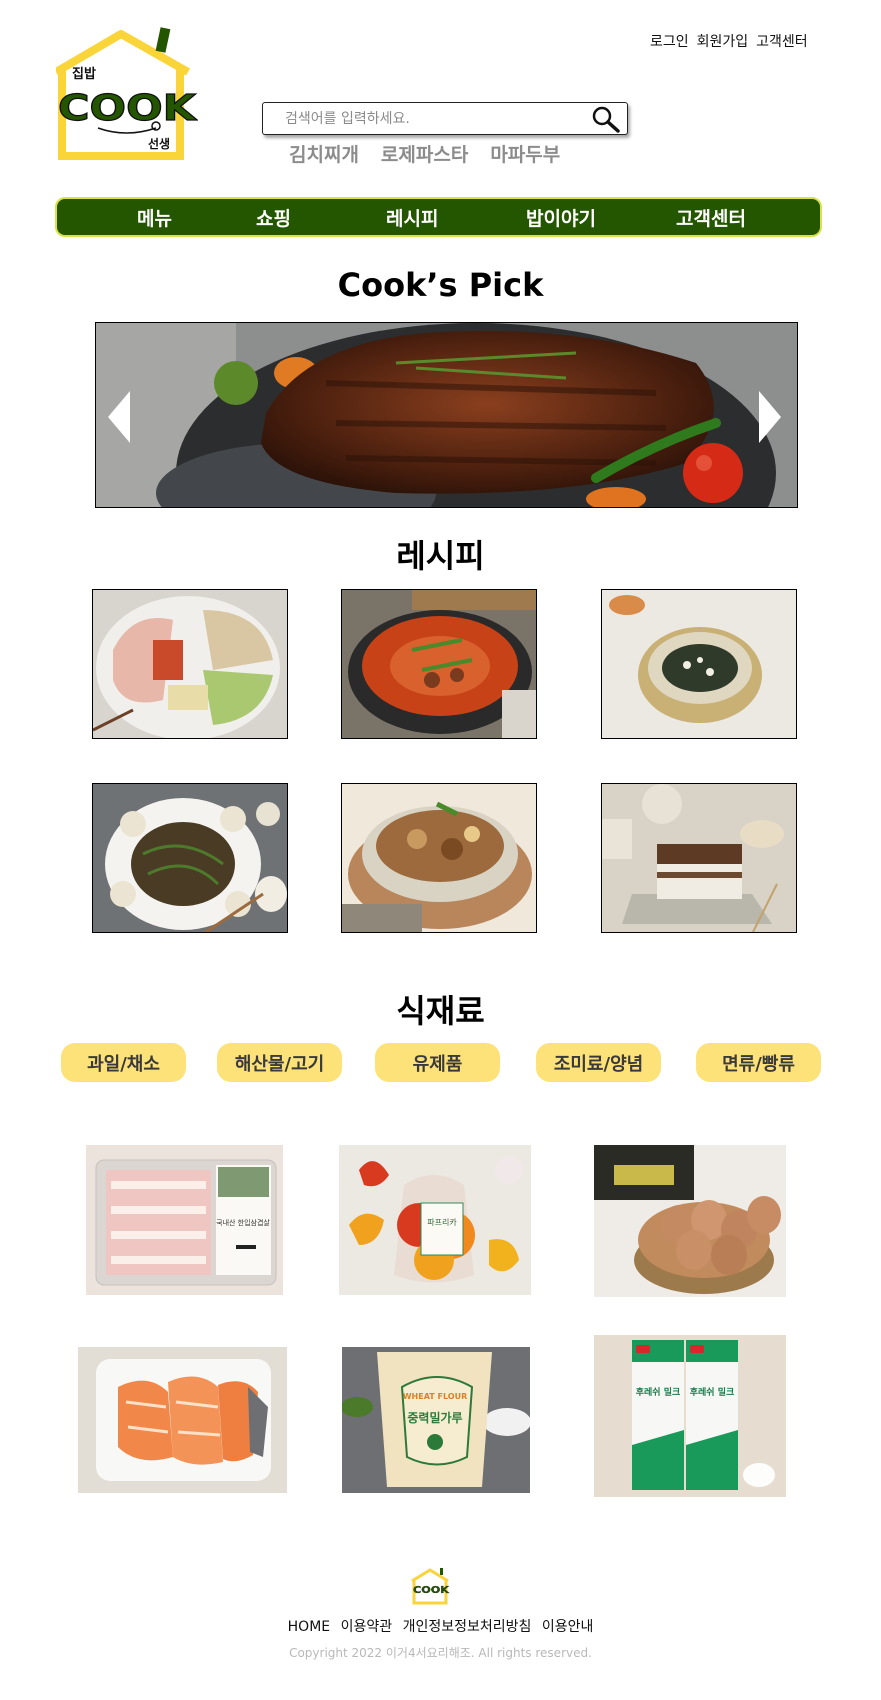 The width and height of the screenshot is (881, 1700). I want to click on fresh-milk-cartons-image: 후레쉬 밀크 후레쉬 밀크, so click(690, 1416).